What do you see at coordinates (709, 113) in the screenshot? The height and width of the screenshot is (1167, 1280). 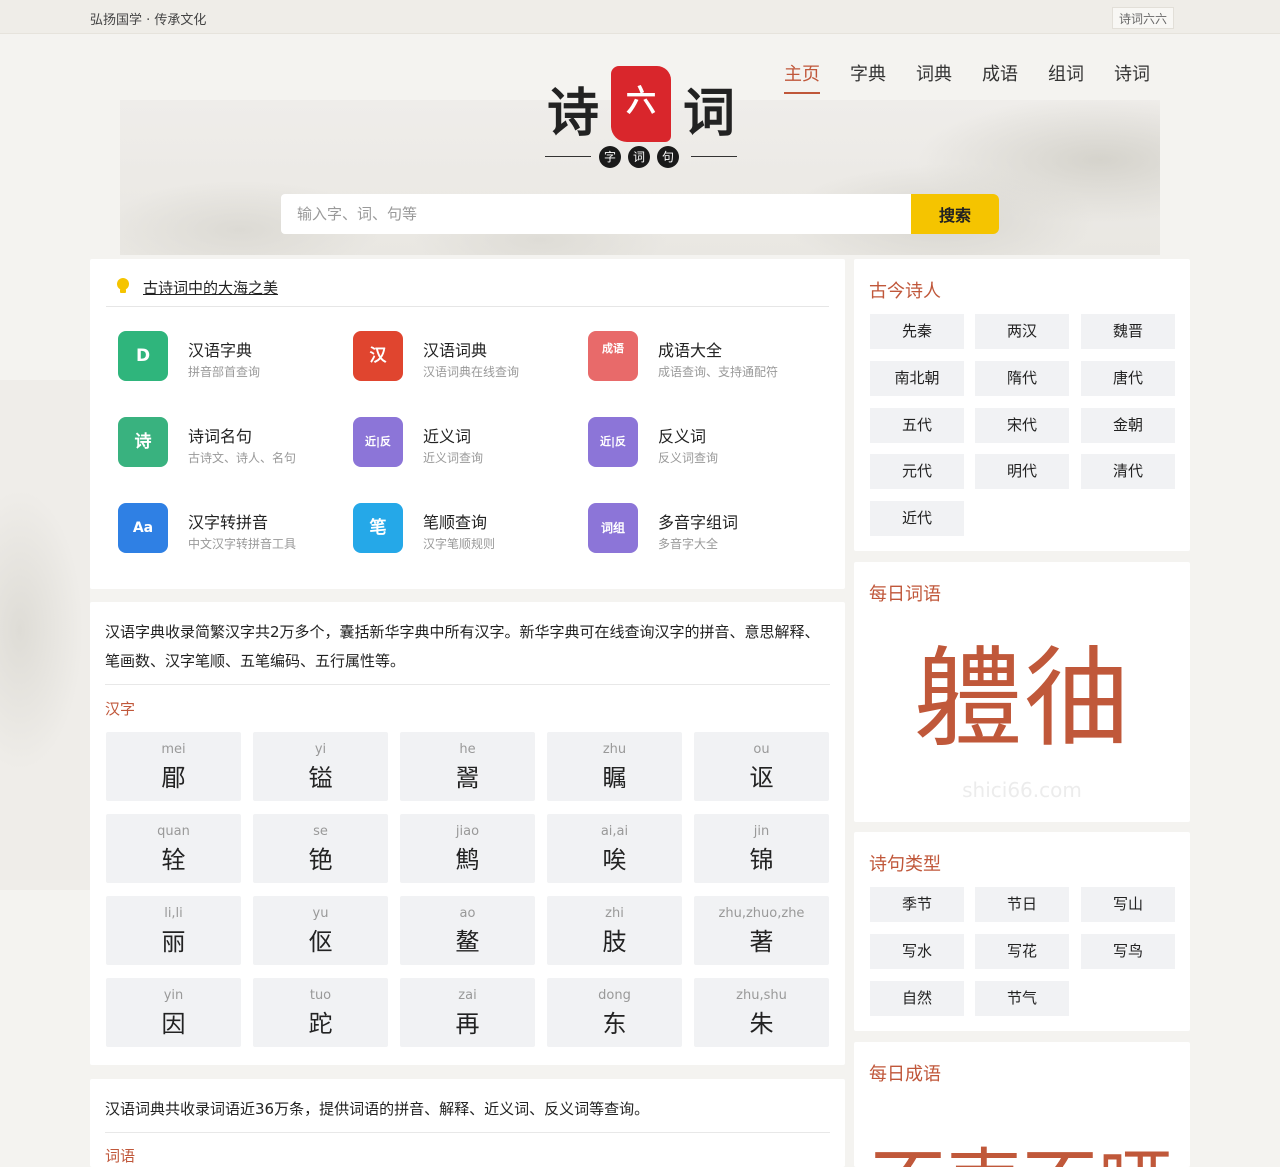 I see `logo-char-ci: 词` at bounding box center [709, 113].